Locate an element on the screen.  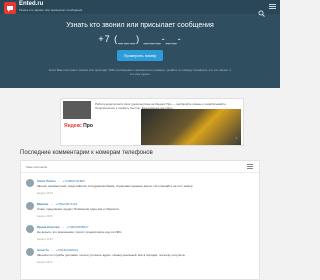
comments-count: View comments is located at coordinates (37, 167).